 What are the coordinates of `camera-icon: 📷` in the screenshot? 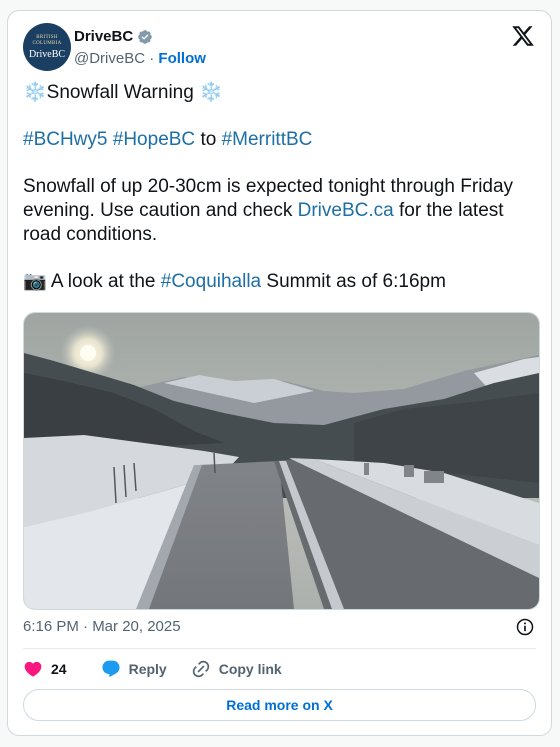 It's located at (35, 281).